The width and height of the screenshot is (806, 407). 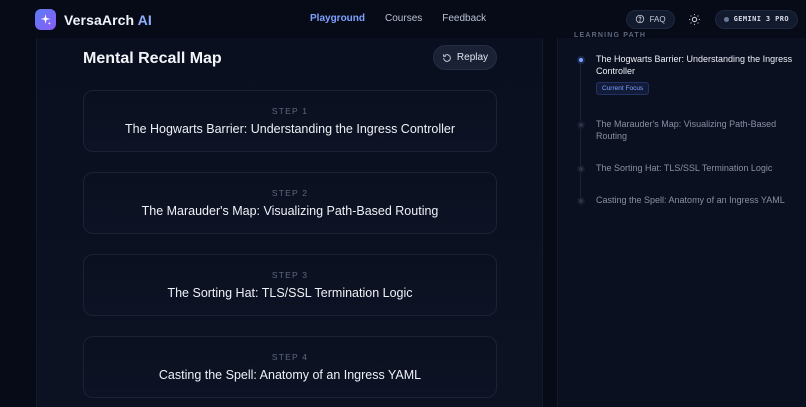 I want to click on sparkle-icon, so click(x=45, y=19).